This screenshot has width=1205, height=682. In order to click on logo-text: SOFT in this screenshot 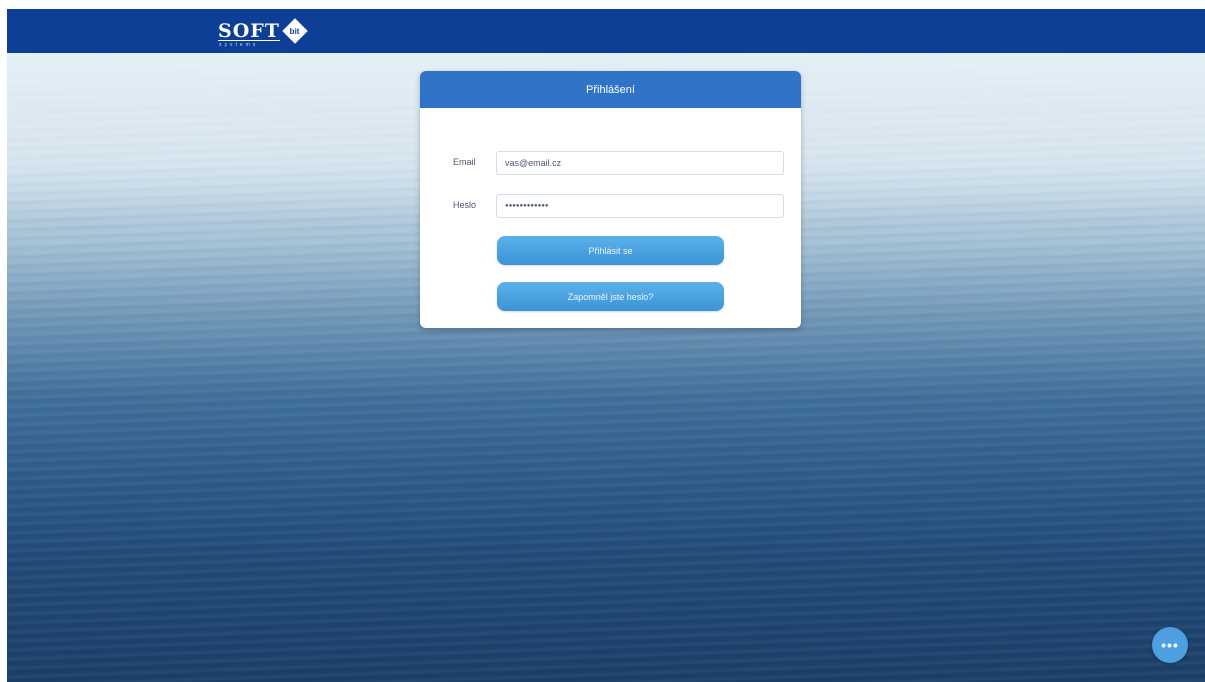, I will do `click(249, 31)`.